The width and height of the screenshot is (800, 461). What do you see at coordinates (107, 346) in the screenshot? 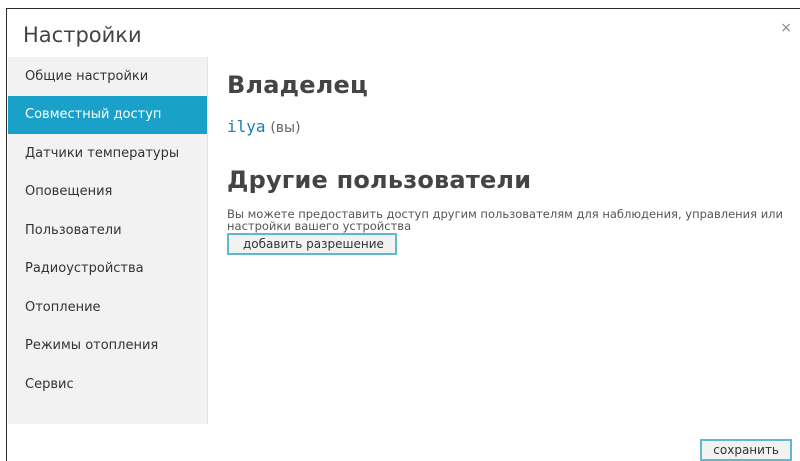
I see `sidebar-item-heating-modes: Режимы отопления` at bounding box center [107, 346].